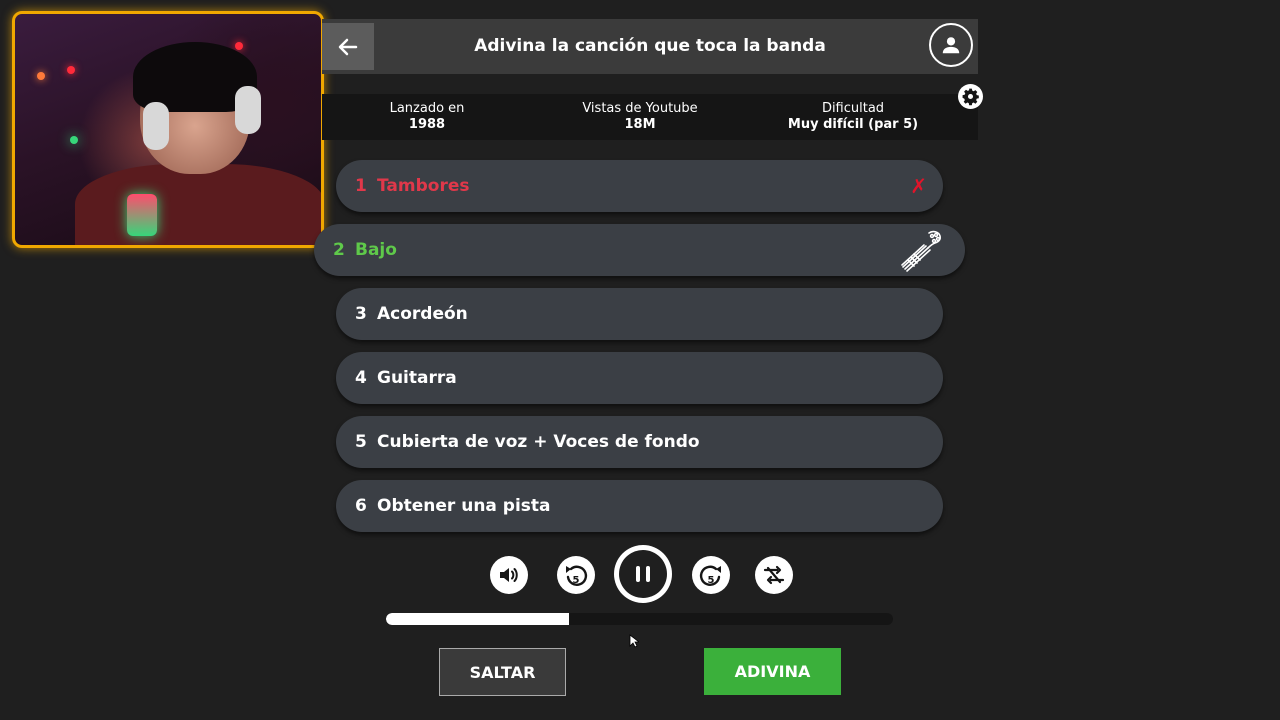 The width and height of the screenshot is (1280, 720). What do you see at coordinates (248, 110) in the screenshot?
I see `headphone-right` at bounding box center [248, 110].